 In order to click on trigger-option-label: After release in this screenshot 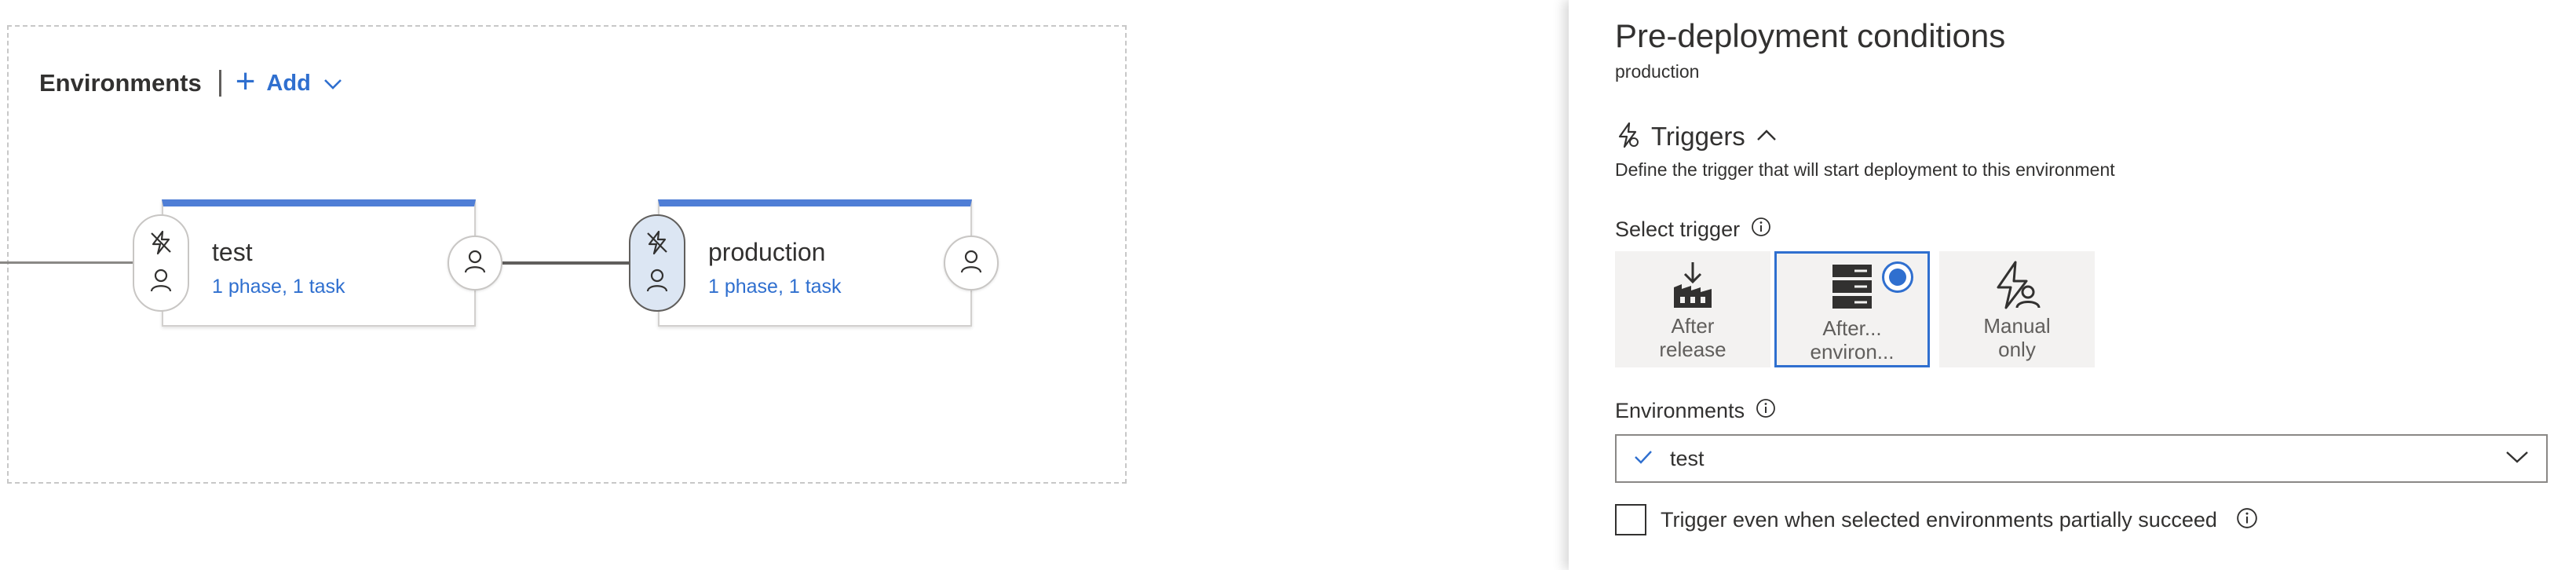, I will do `click(1692, 337)`.